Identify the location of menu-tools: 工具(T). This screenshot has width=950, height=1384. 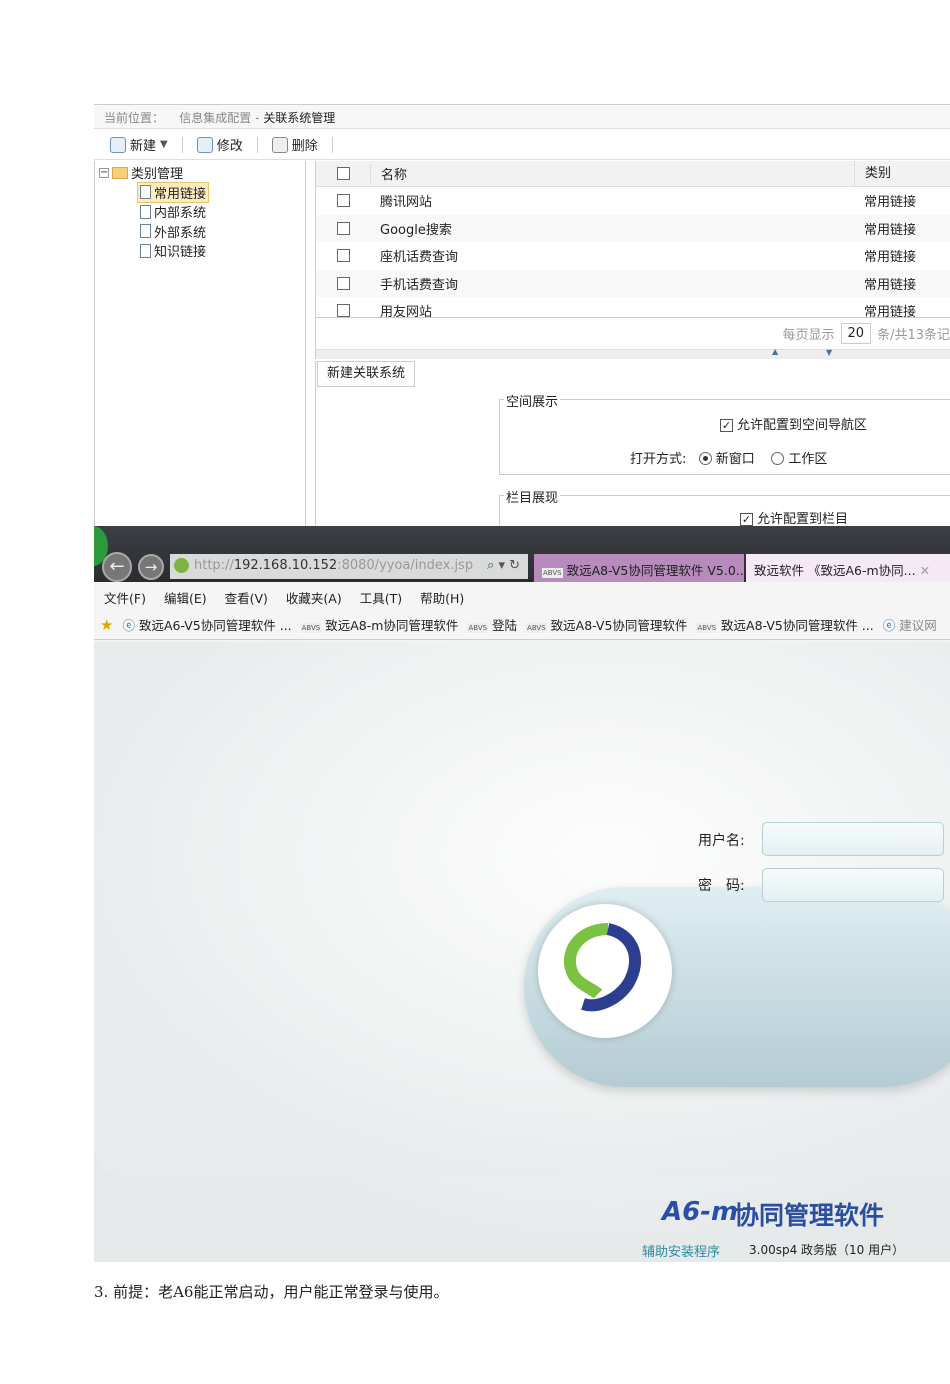
(381, 597).